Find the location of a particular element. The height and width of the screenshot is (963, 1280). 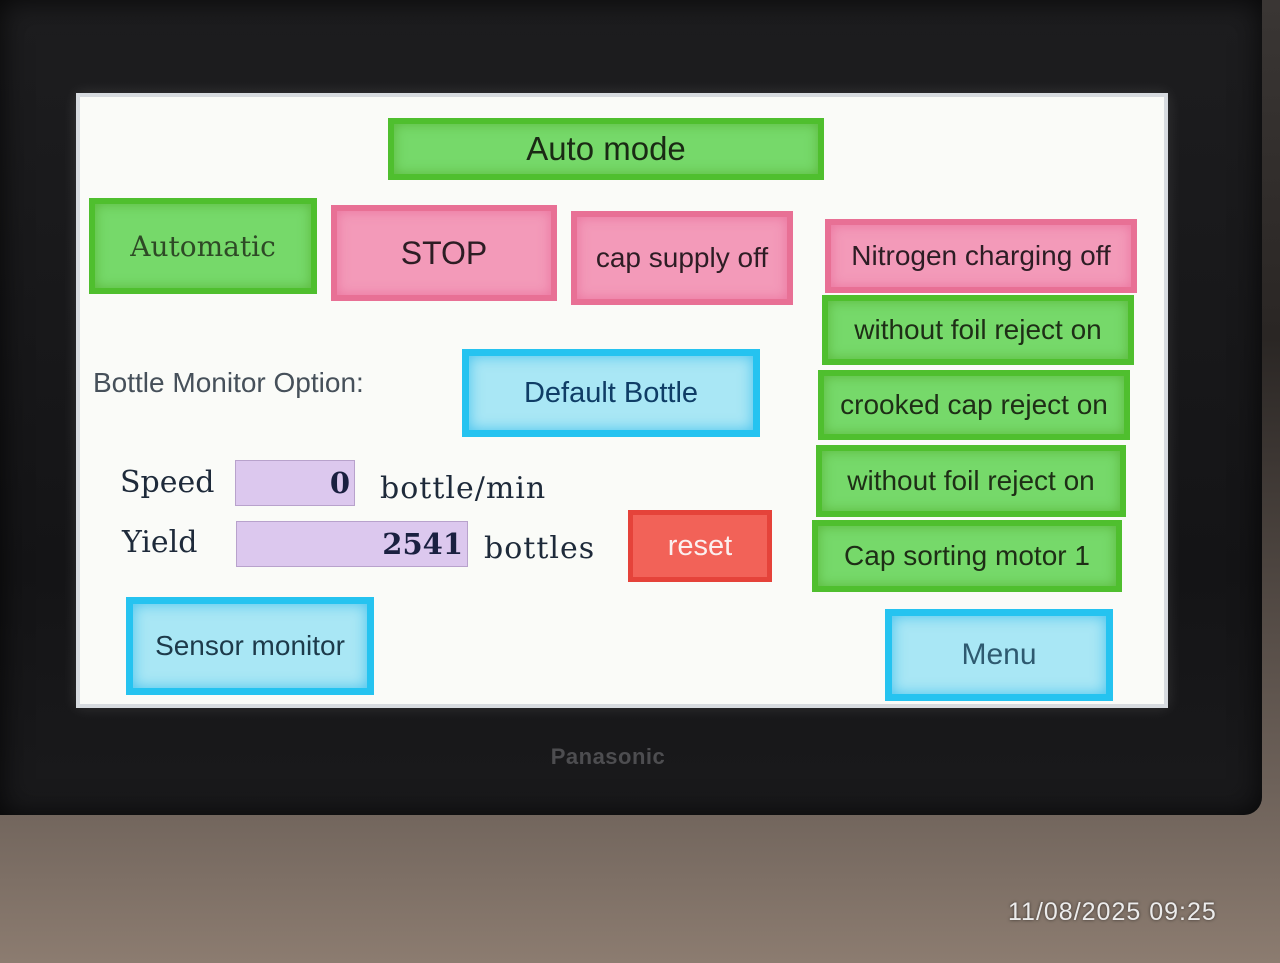

panasonic-logo: Panasonic is located at coordinates (608, 756).